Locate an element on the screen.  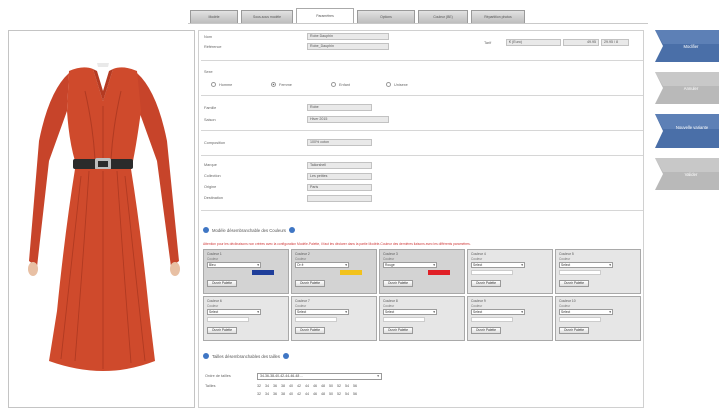
nom-field: Robe Dauphin is located at coordinates (348, 36).